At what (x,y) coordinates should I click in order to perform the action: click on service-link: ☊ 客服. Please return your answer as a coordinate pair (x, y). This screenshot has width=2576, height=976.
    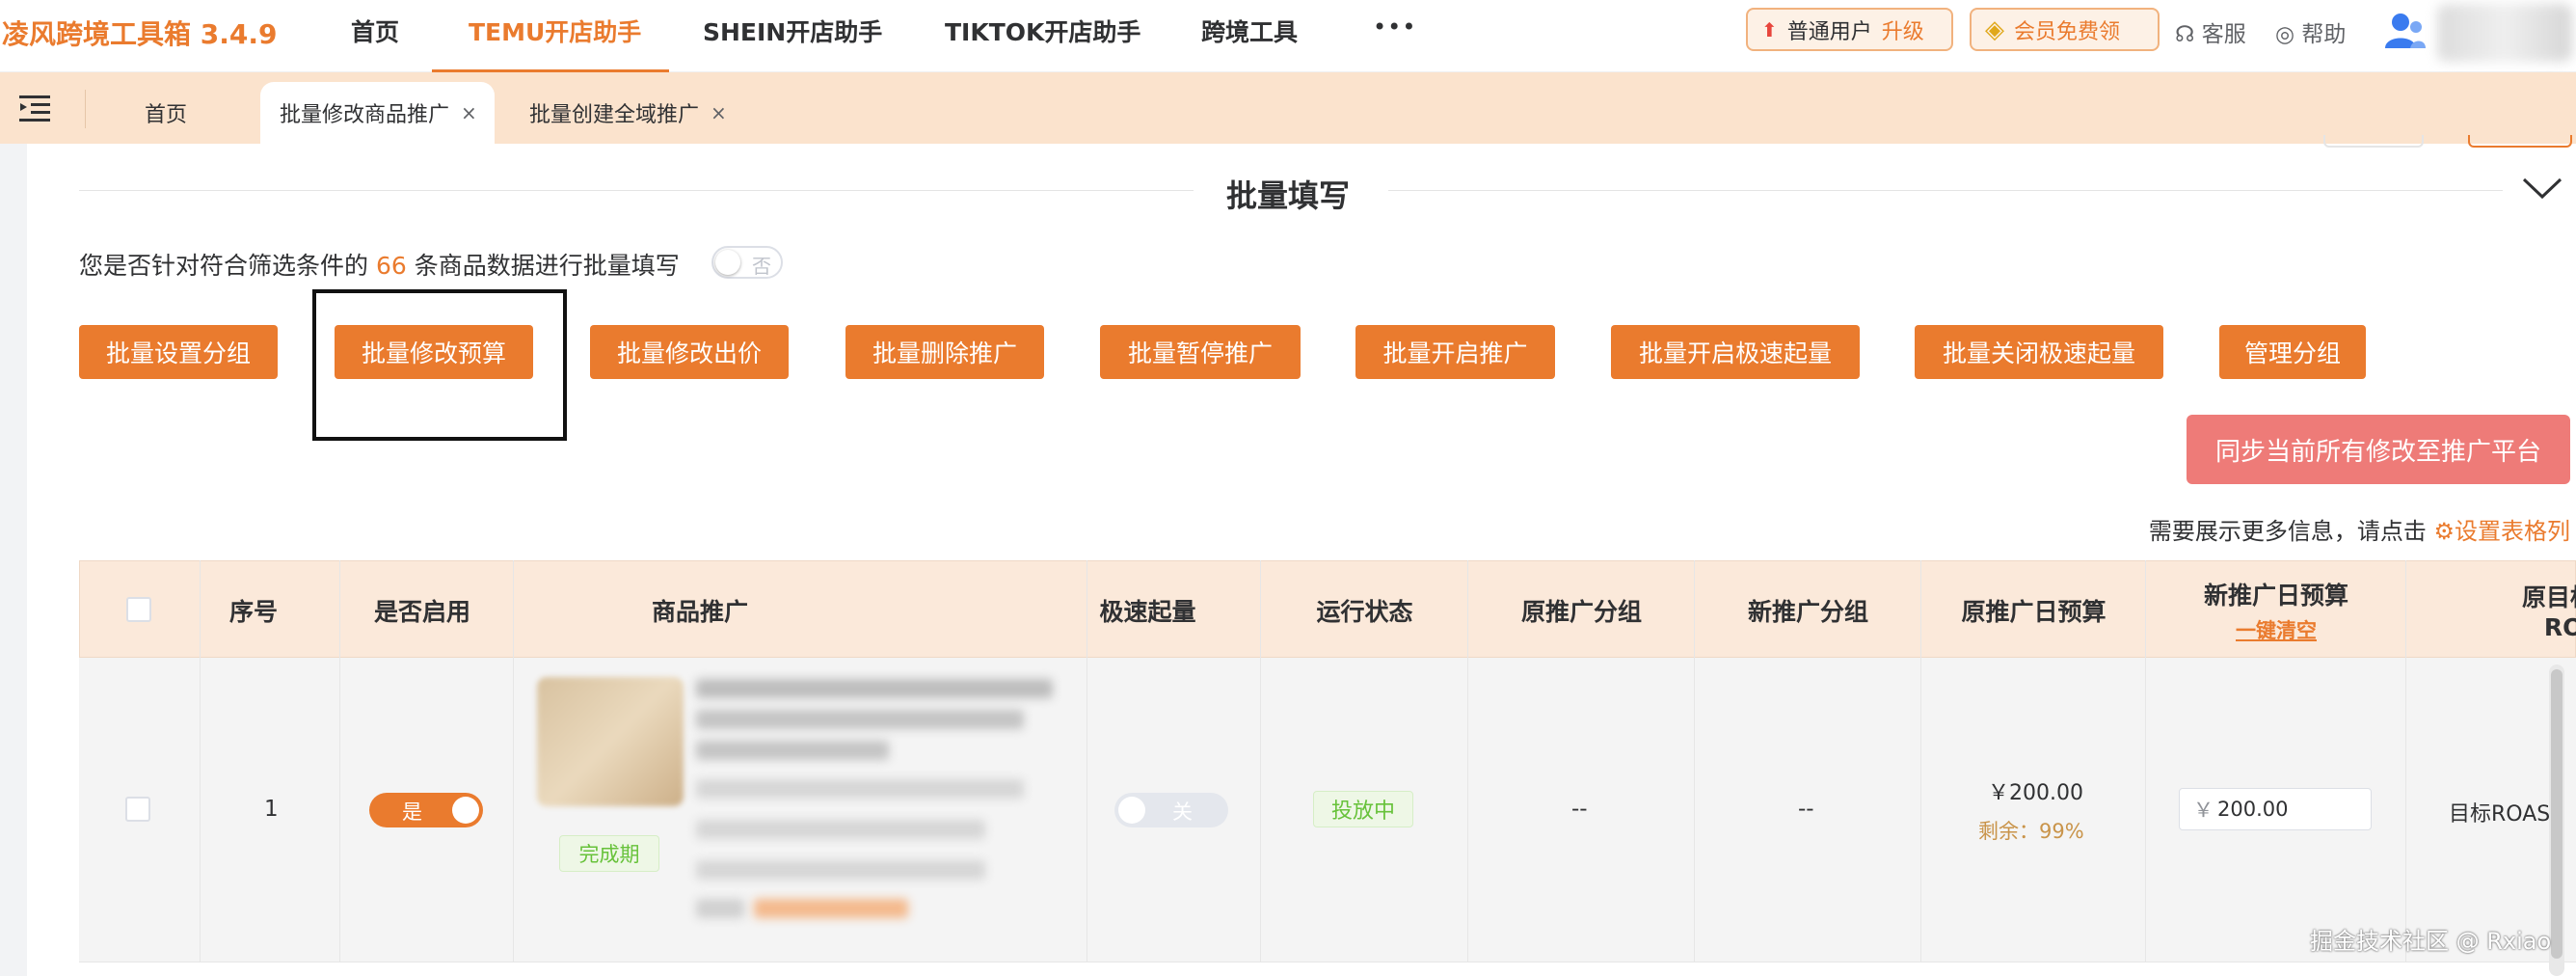
    Looking at the image, I should click on (2210, 31).